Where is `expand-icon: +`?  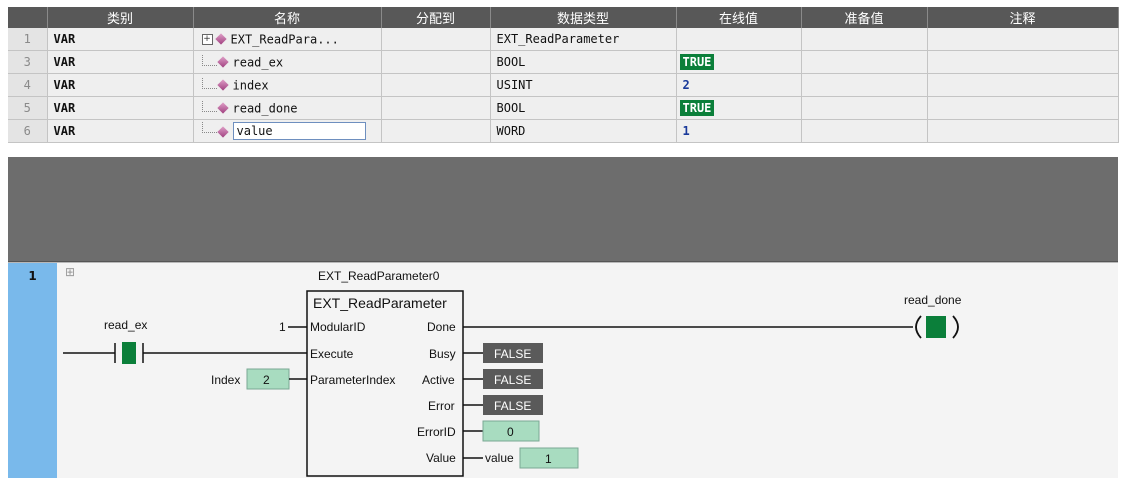
expand-icon: + is located at coordinates (207, 39).